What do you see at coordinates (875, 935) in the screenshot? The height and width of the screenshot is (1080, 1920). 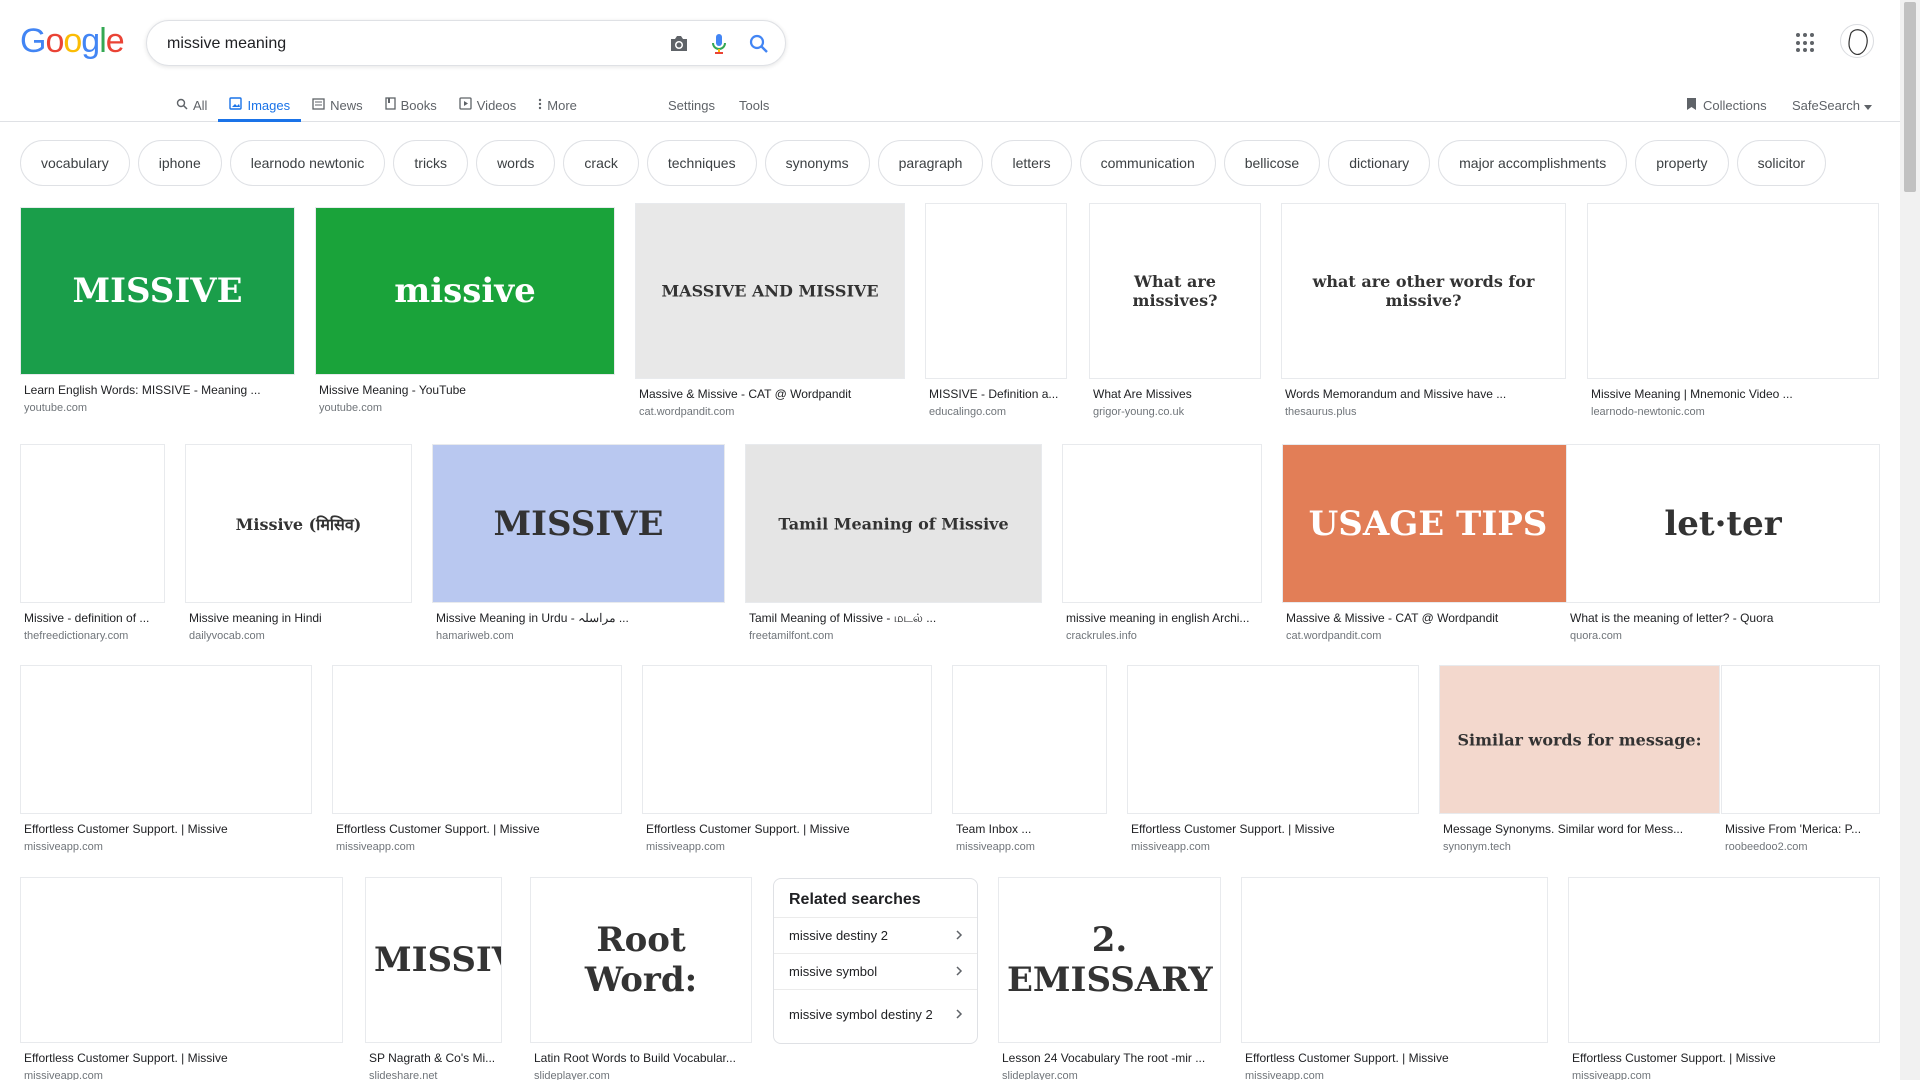 I see `related-item: missive destiny 2` at bounding box center [875, 935].